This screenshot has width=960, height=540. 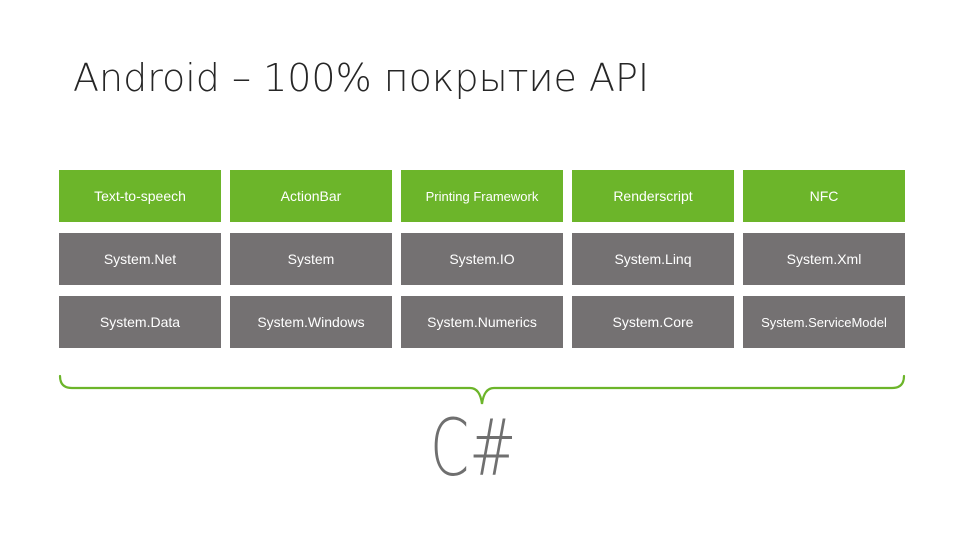 I want to click on tile-system-numerics: System.Numerics, so click(x=482, y=322).